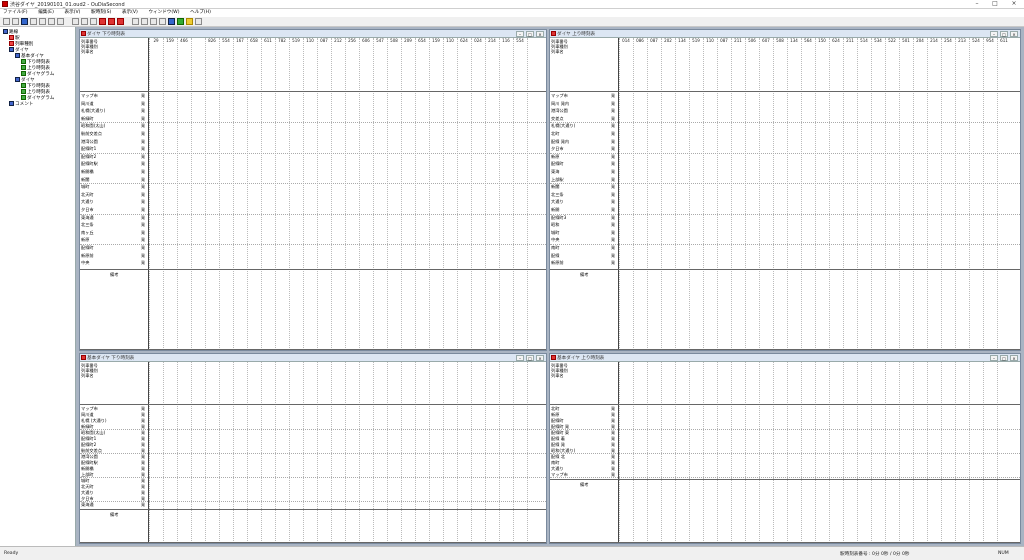 The width and height of the screenshot is (1024, 560). I want to click on print-icon, so click(33, 21).